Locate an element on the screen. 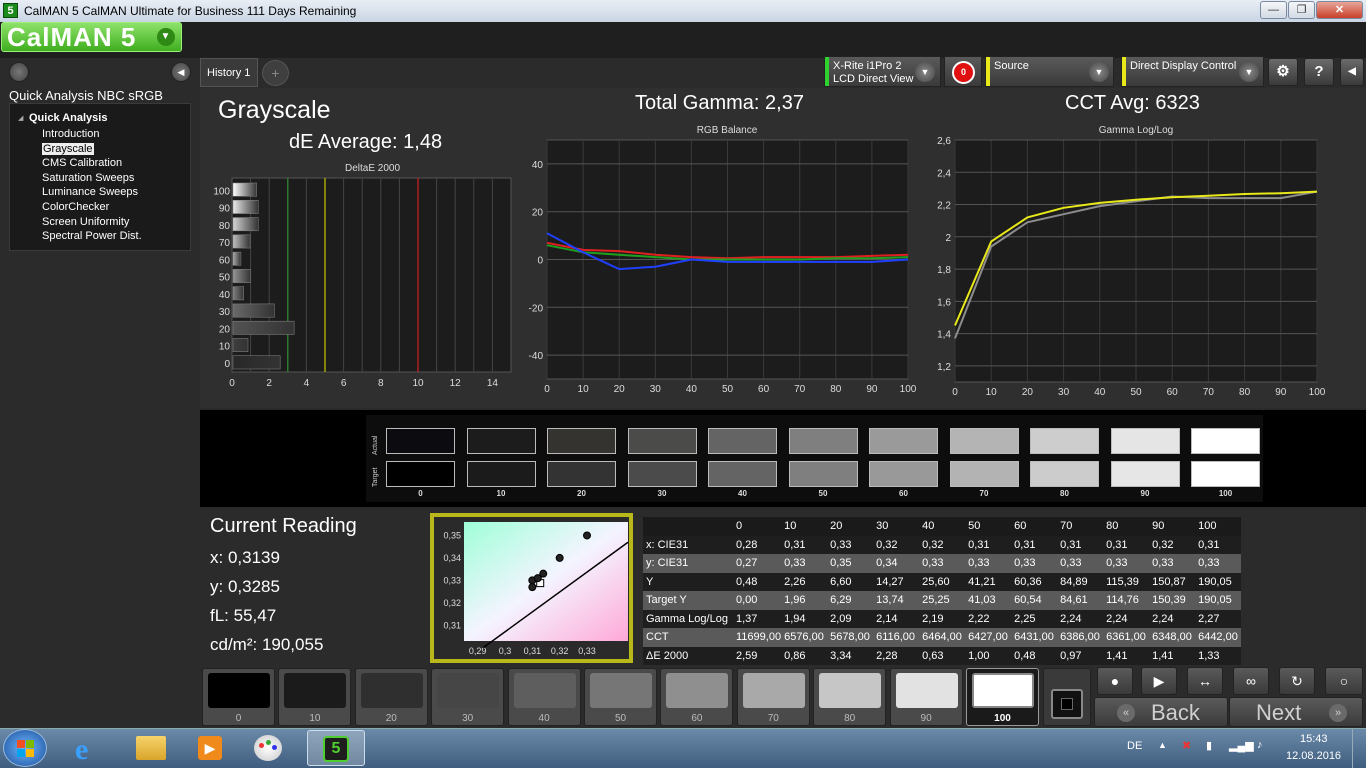  tab-history-1: History 1 is located at coordinates (229, 72).